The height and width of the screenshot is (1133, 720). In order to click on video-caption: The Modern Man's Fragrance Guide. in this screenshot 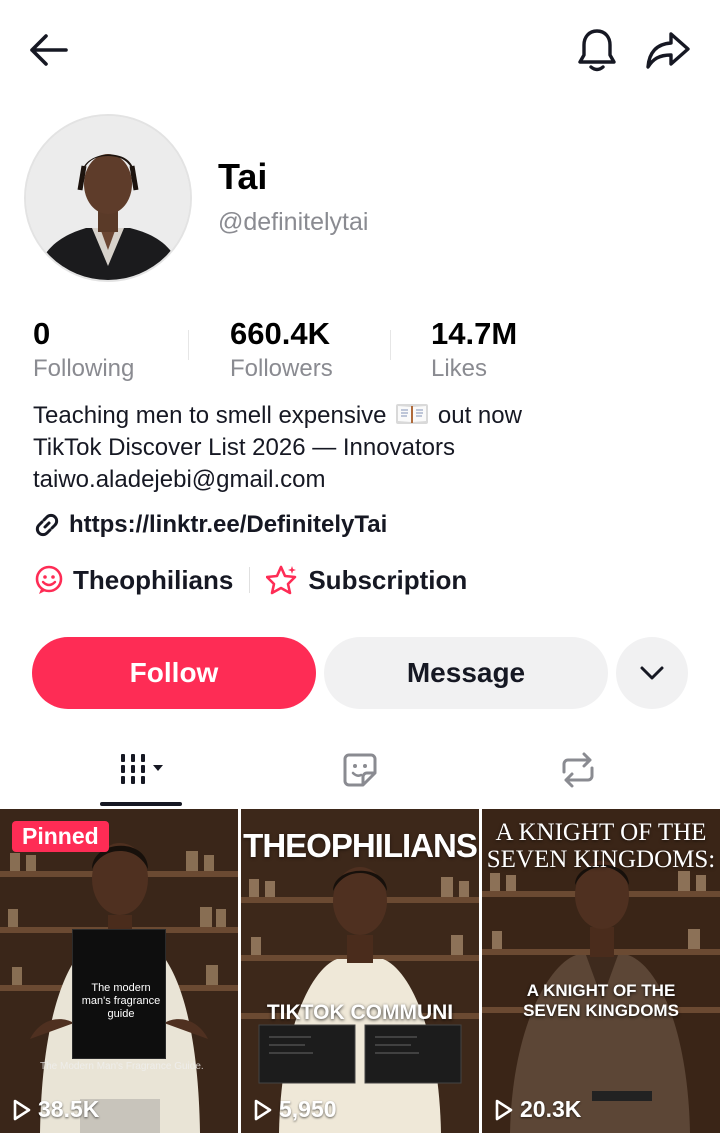, I will do `click(122, 1066)`.